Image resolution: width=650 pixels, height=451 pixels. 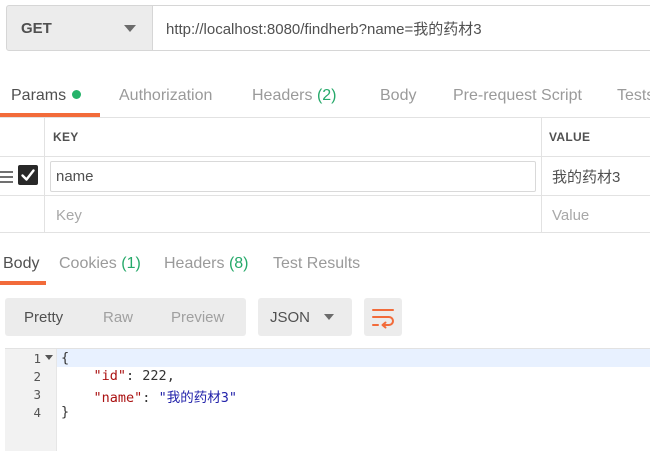 What do you see at coordinates (194, 263) in the screenshot?
I see `response-tab-headers-label: Headers` at bounding box center [194, 263].